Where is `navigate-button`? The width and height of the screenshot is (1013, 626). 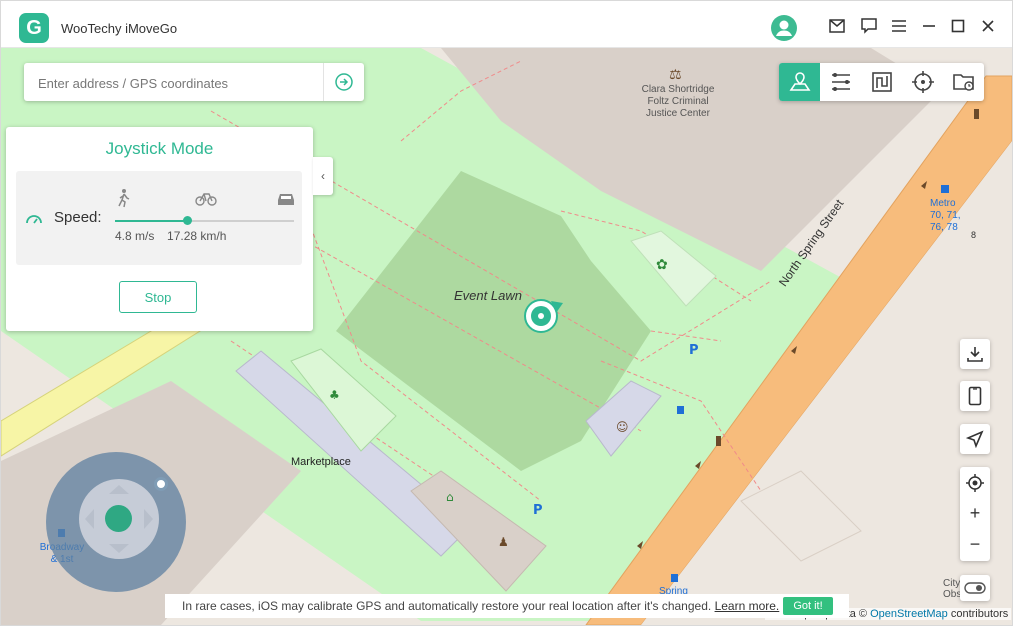 navigate-button is located at coordinates (975, 439).